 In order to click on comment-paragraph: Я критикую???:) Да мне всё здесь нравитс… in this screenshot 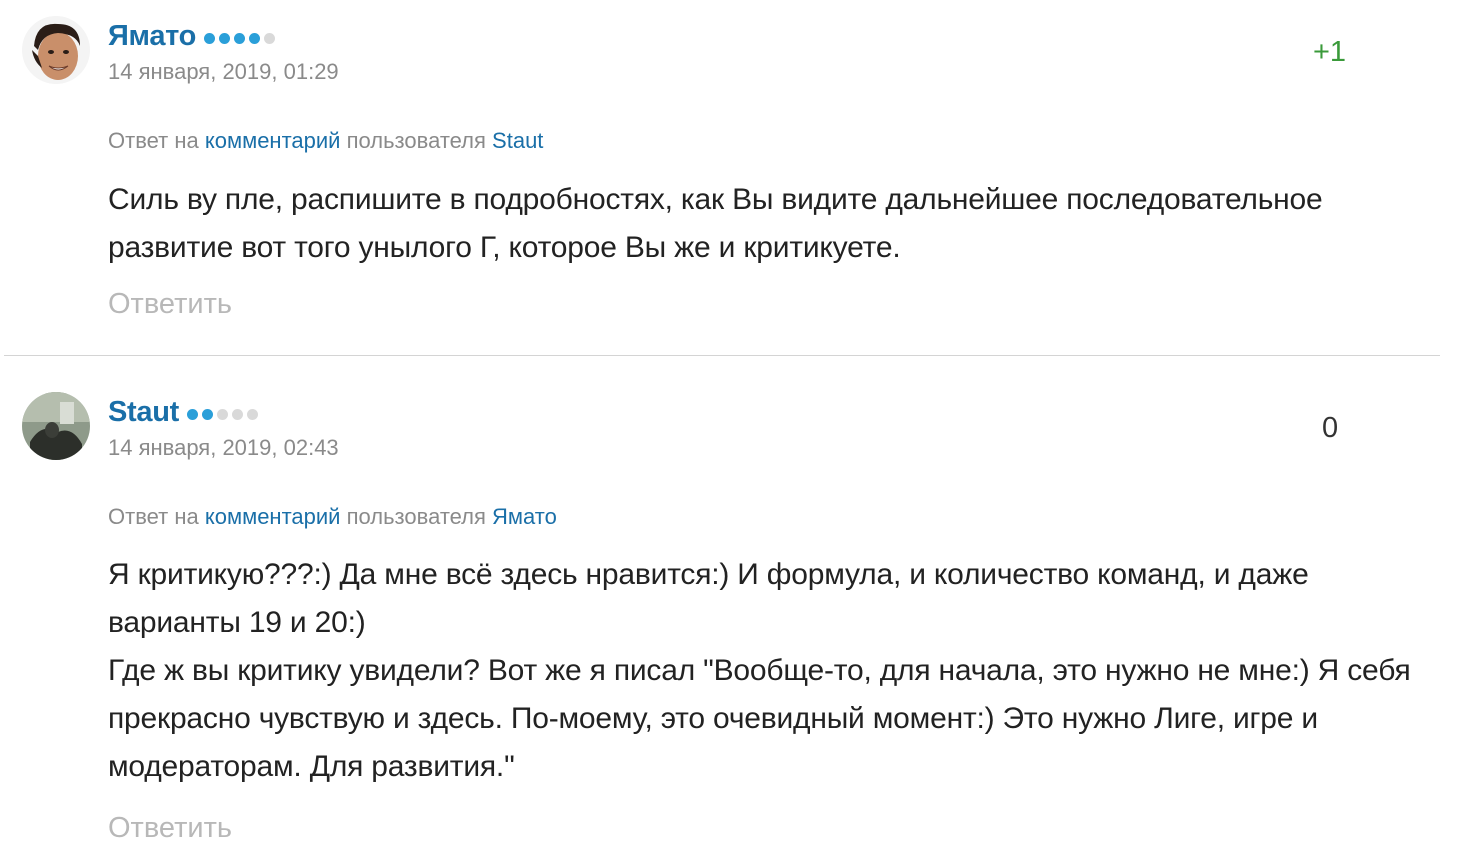, I will do `click(708, 598)`.